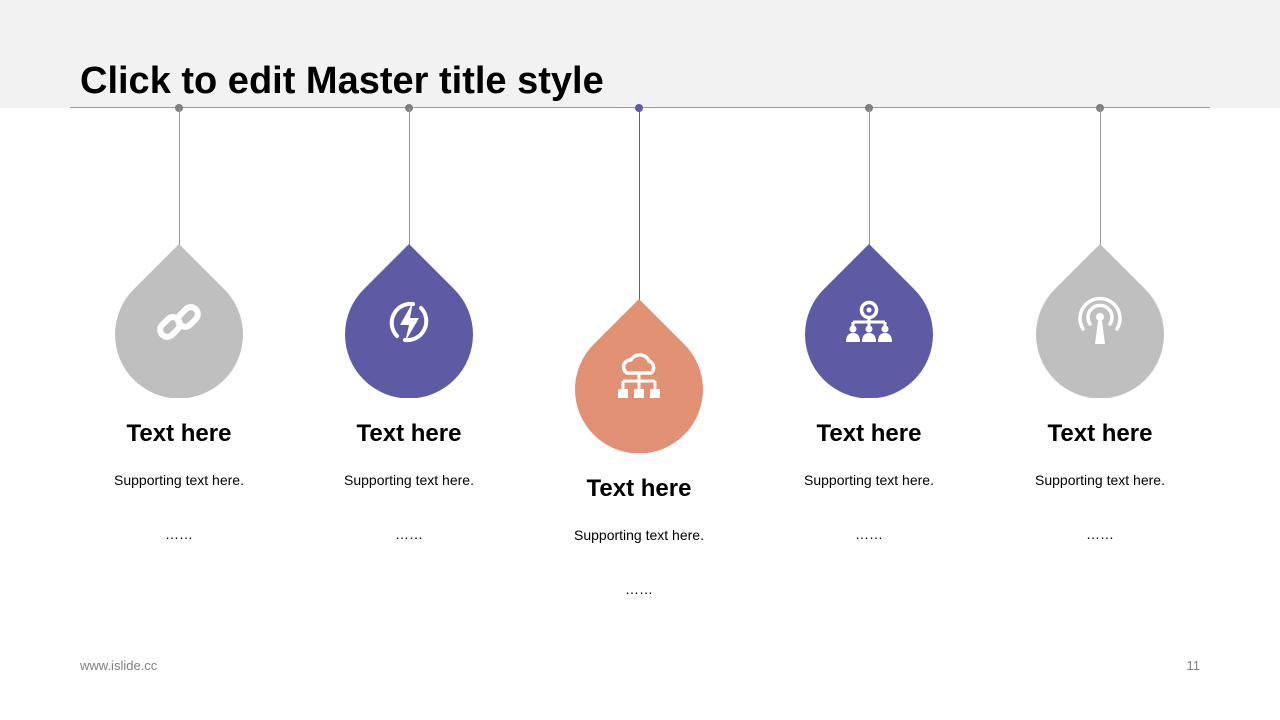 This screenshot has width=1280, height=720. I want to click on cloud-network-icon, so click(639, 375).